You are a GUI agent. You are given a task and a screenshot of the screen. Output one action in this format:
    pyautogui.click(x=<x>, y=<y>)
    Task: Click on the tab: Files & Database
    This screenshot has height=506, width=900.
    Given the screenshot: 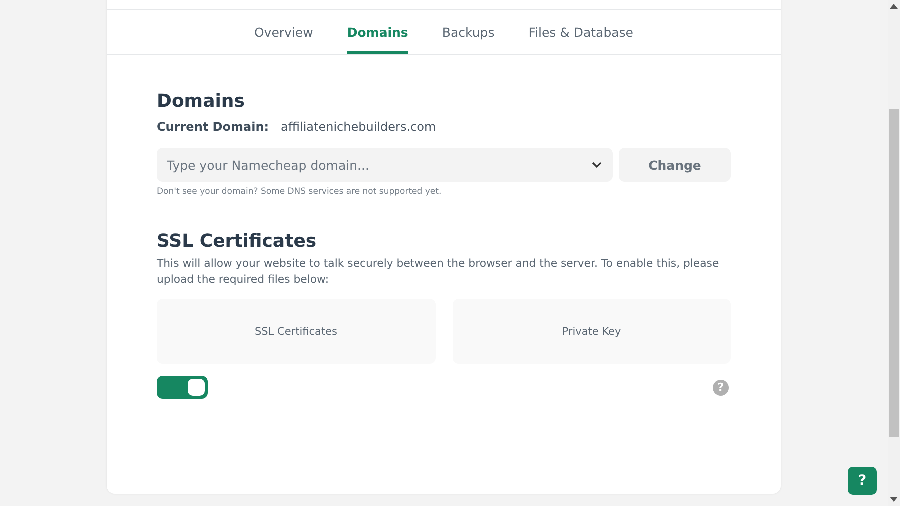 What is the action you would take?
    pyautogui.click(x=581, y=32)
    